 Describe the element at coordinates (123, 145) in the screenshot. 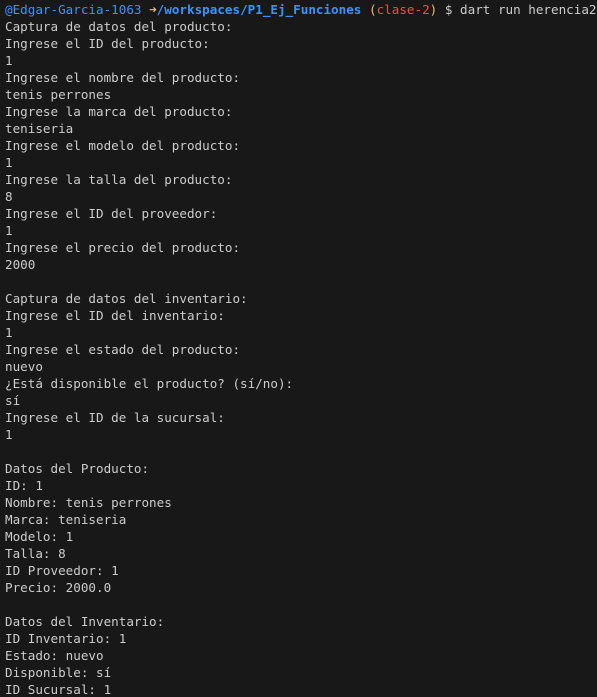

I see `output-line: Ingrese el modelo del producto:` at that location.